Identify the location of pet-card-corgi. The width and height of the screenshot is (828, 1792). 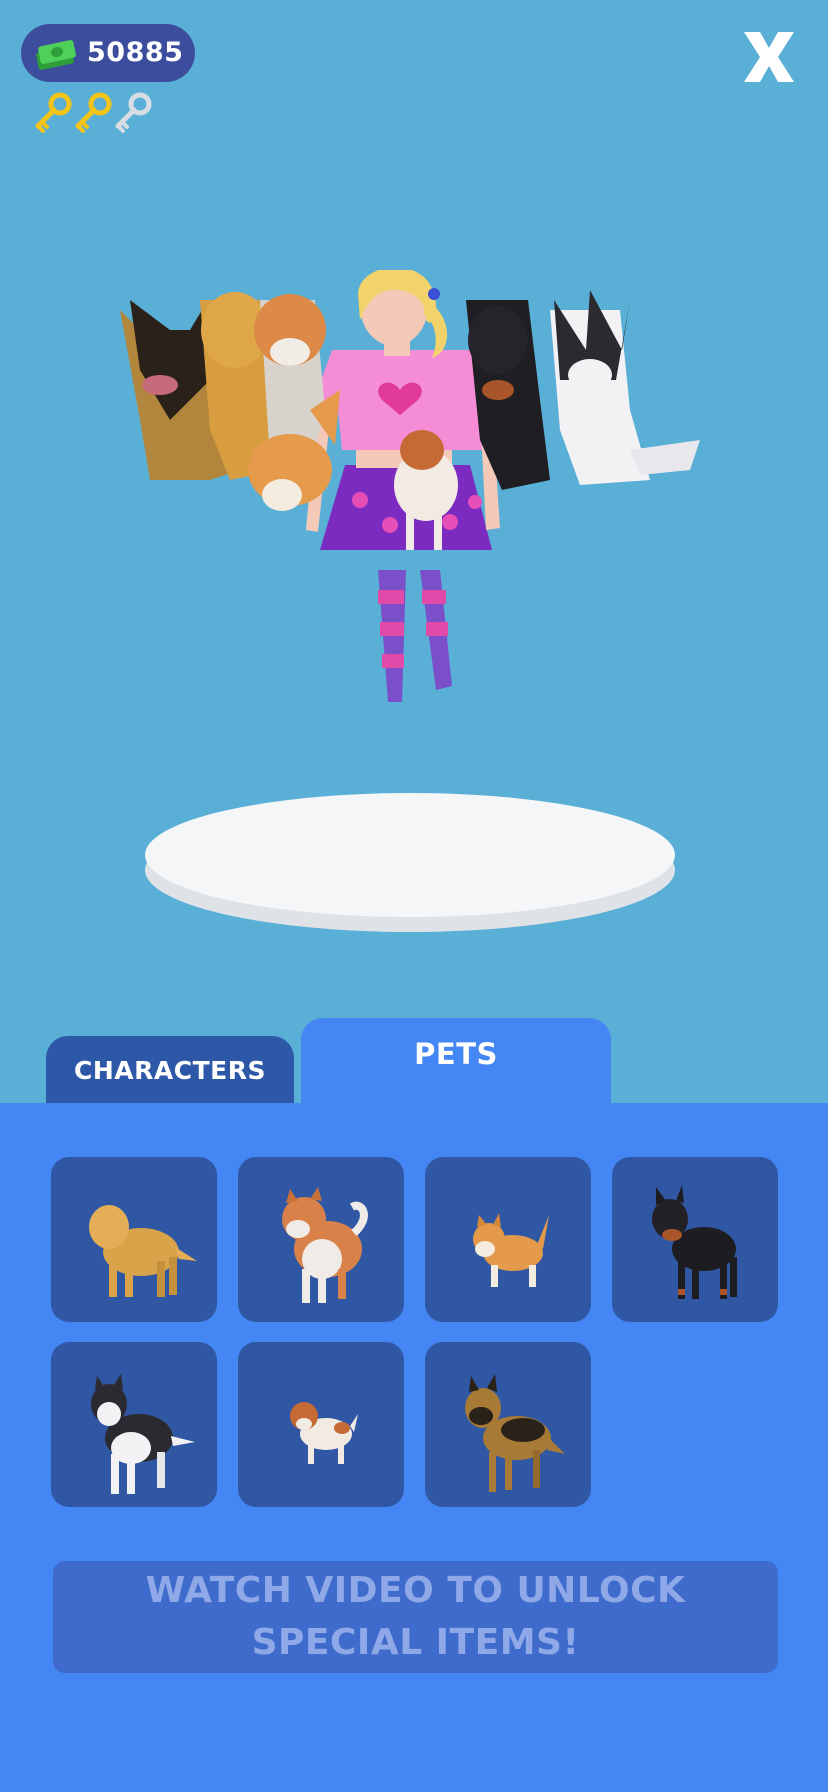
(508, 1239).